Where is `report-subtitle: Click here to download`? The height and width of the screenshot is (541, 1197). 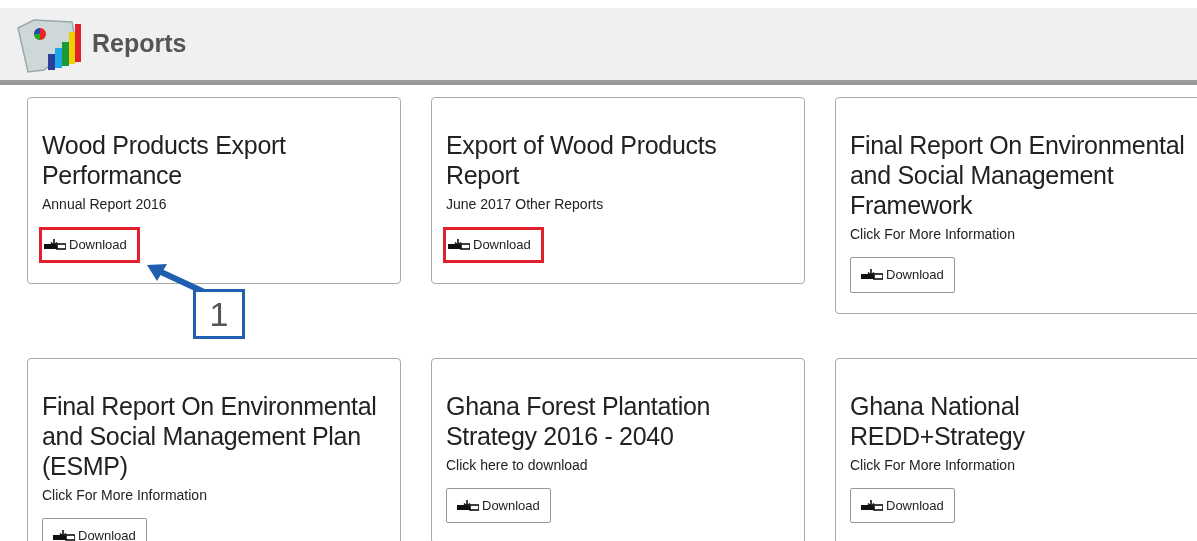
report-subtitle: Click here to download is located at coordinates (517, 465).